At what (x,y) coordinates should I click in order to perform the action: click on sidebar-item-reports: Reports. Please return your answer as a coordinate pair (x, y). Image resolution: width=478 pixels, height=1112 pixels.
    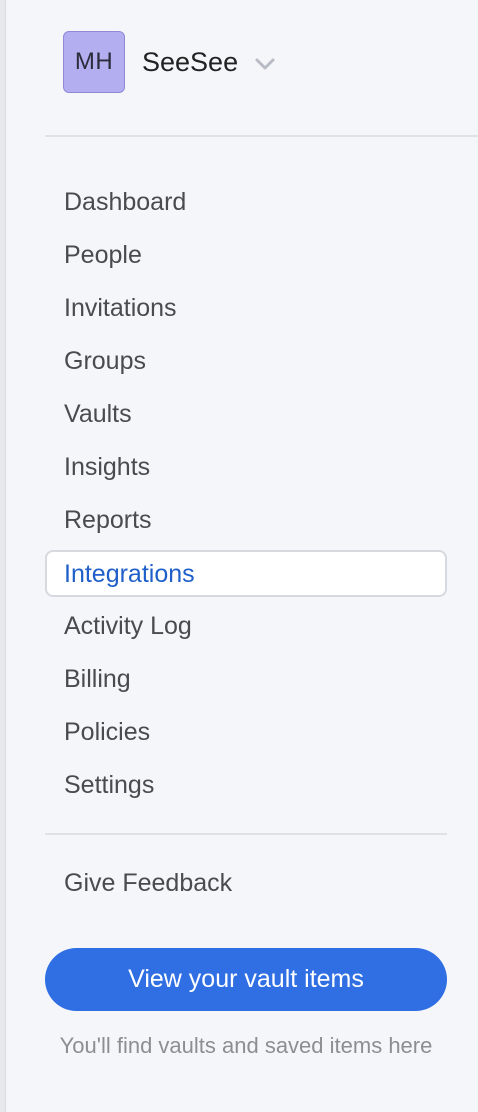
    Looking at the image, I should click on (246, 520).